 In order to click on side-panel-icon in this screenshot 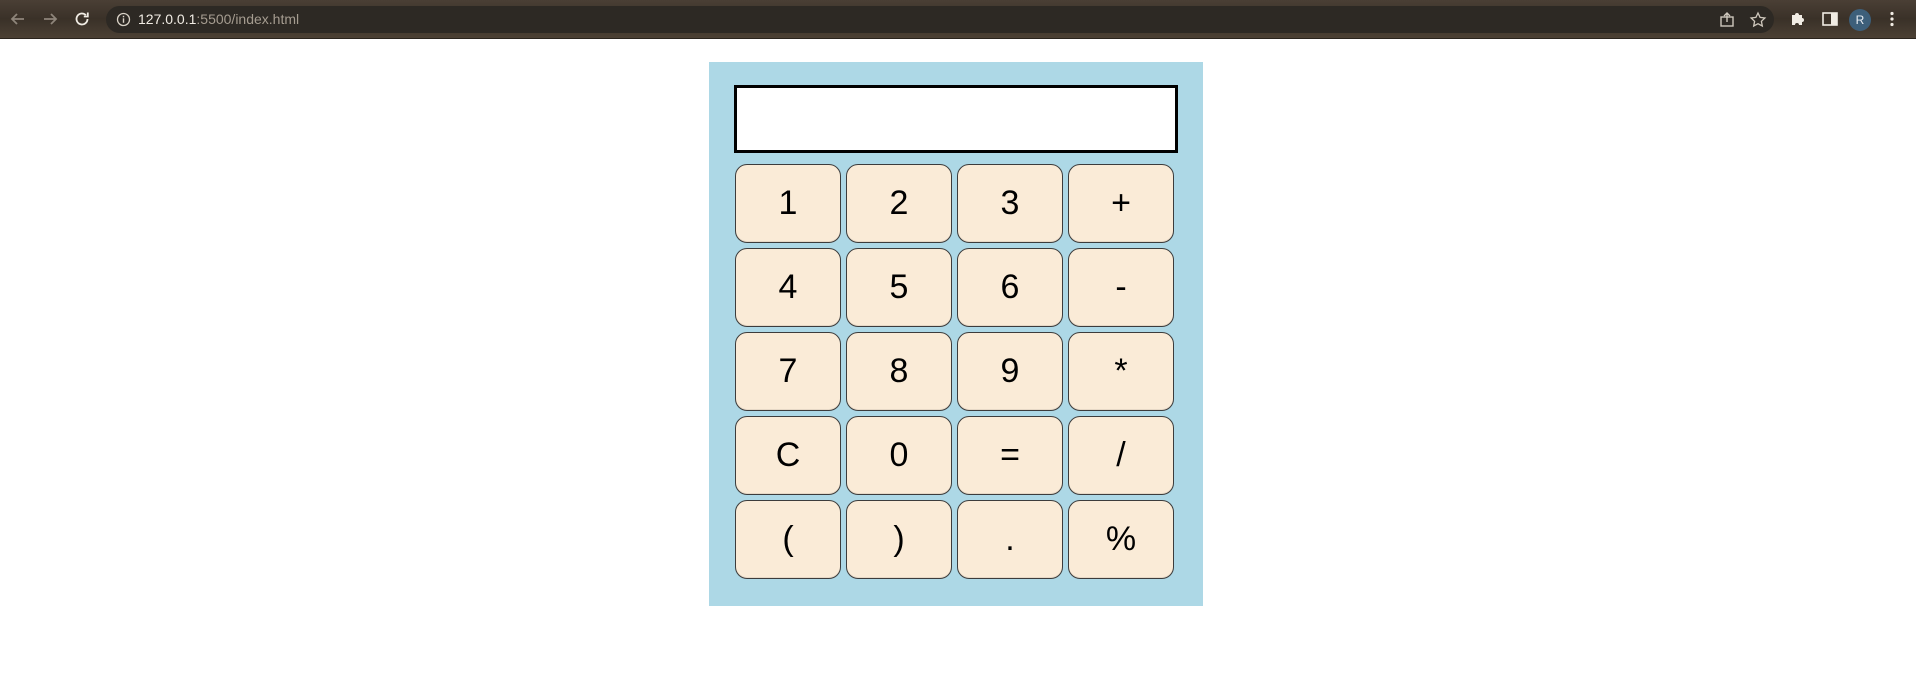, I will do `click(1830, 19)`.